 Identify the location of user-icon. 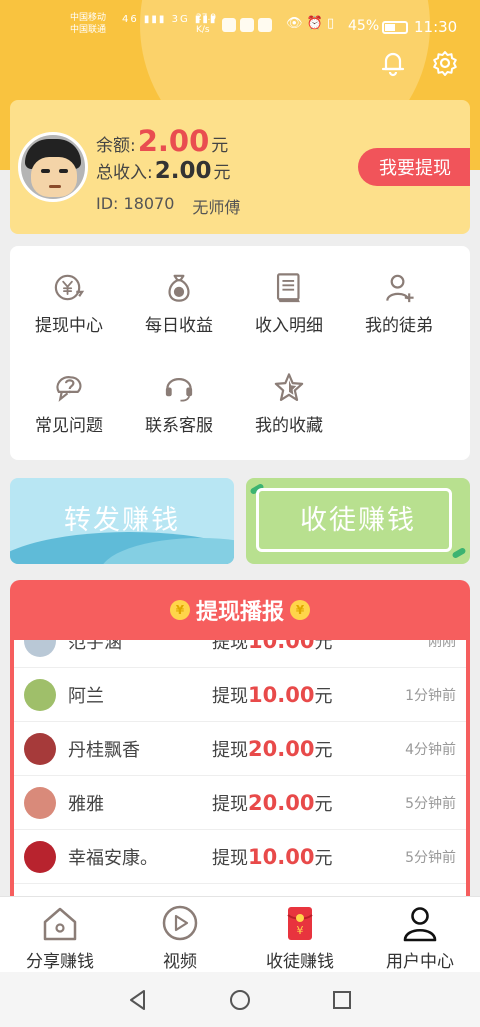
(420, 924).